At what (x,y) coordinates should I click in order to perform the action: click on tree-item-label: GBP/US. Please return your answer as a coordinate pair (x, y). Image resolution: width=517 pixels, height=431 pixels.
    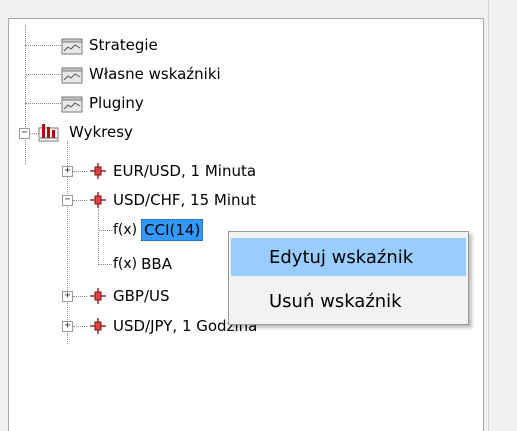
    Looking at the image, I should click on (141, 296).